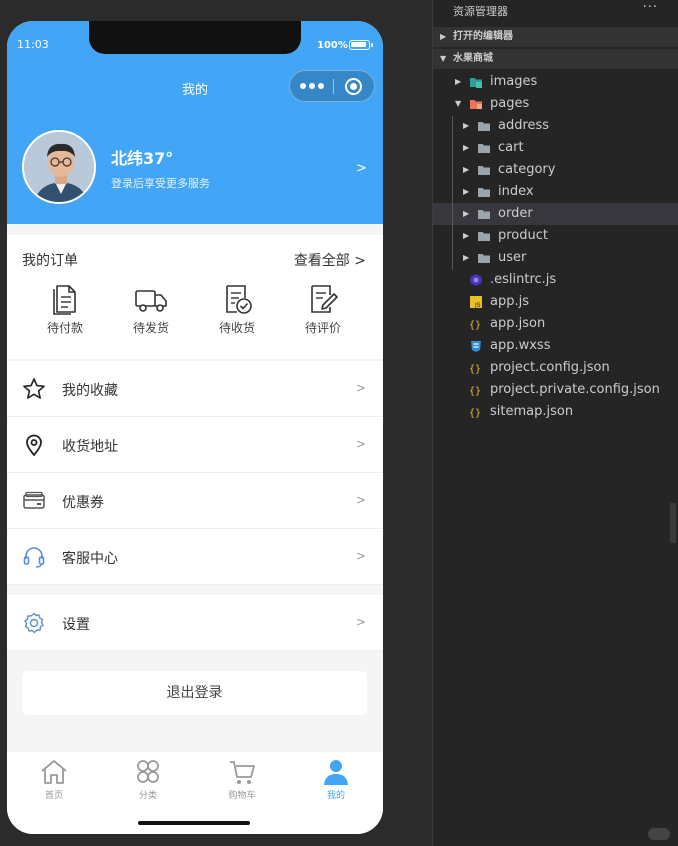 This screenshot has height=846, width=678. I want to click on tree-item-label: address, so click(524, 125).